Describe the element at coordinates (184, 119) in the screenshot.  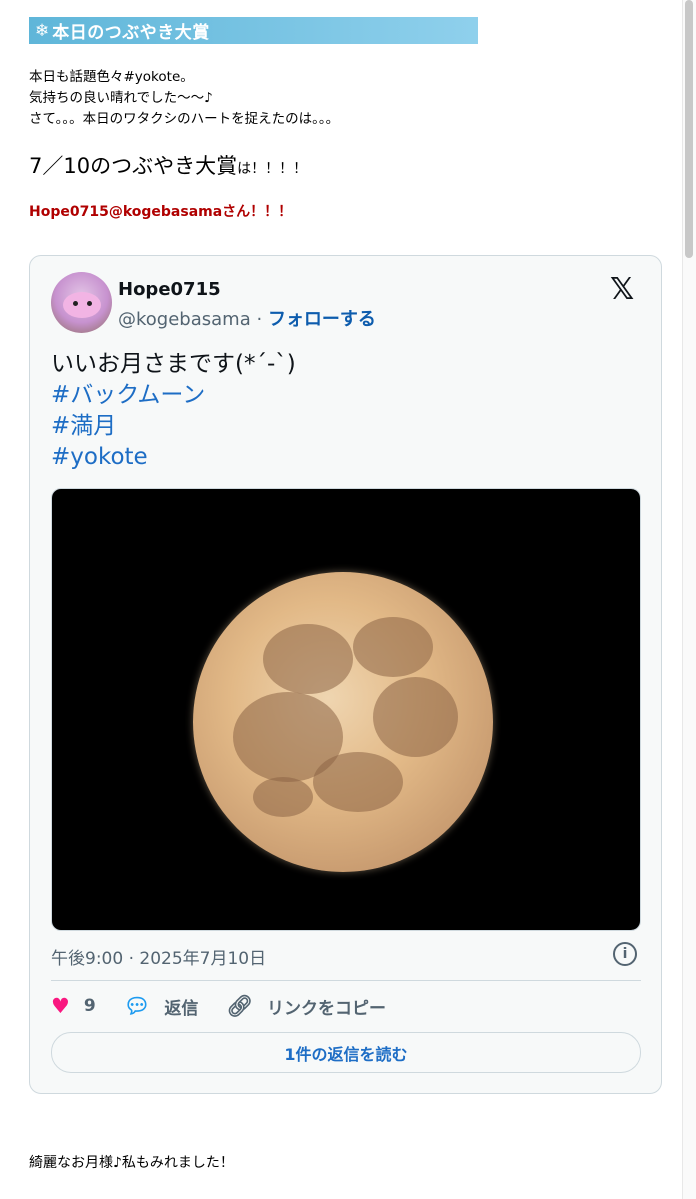
I see `intro-line: さて。。。本日のワタクシのハートを捉えたのは。。。` at that location.